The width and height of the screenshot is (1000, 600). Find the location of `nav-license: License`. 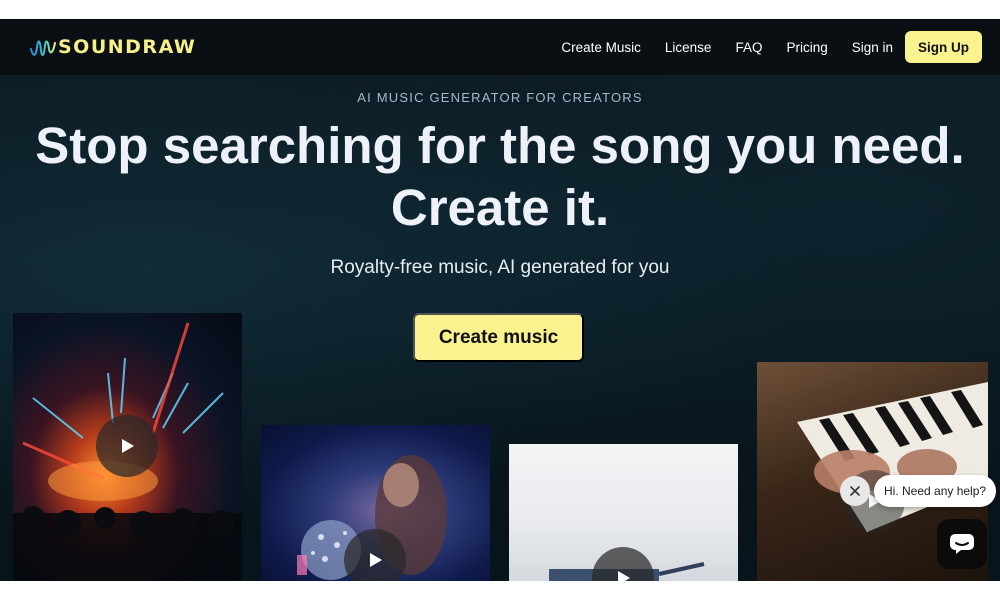

nav-license: License is located at coordinates (688, 47).